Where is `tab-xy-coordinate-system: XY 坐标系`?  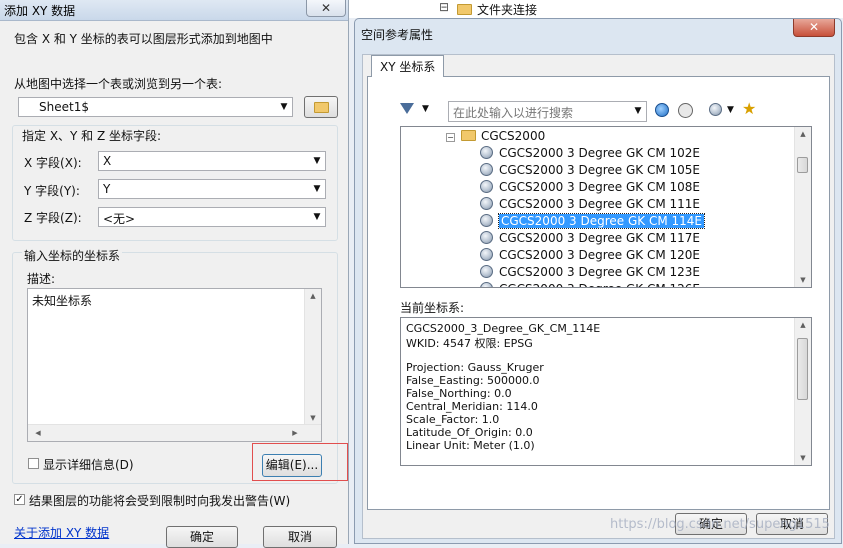
tab-xy-coordinate-system: XY 坐标系 is located at coordinates (408, 66).